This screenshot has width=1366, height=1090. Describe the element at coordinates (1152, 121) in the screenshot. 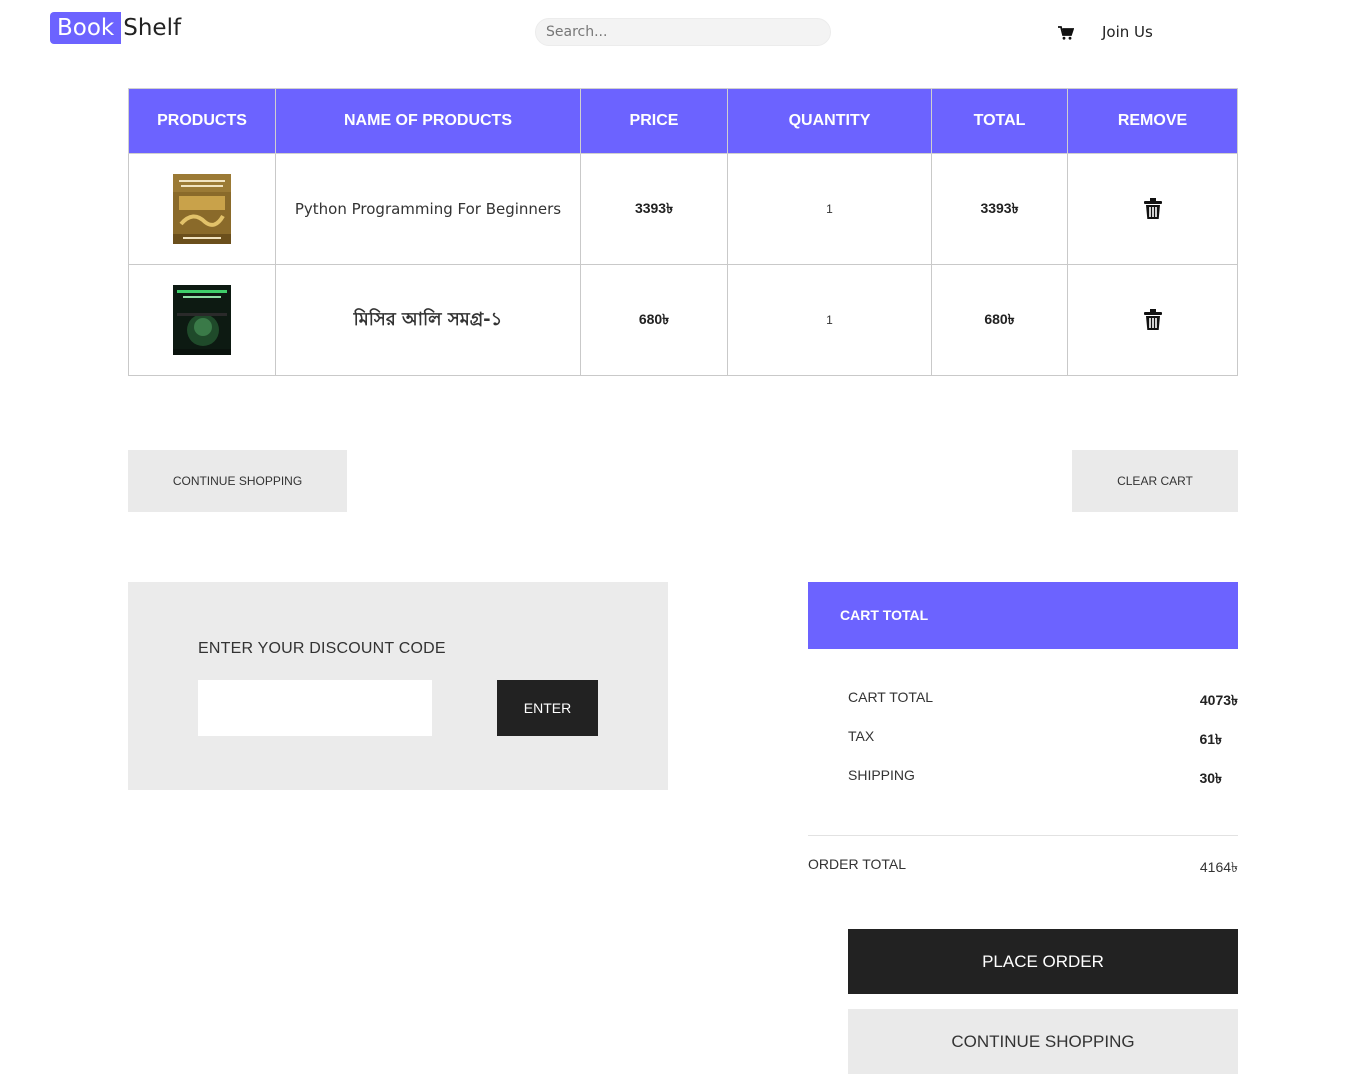

I see `column-header-remove: REMOVE` at that location.